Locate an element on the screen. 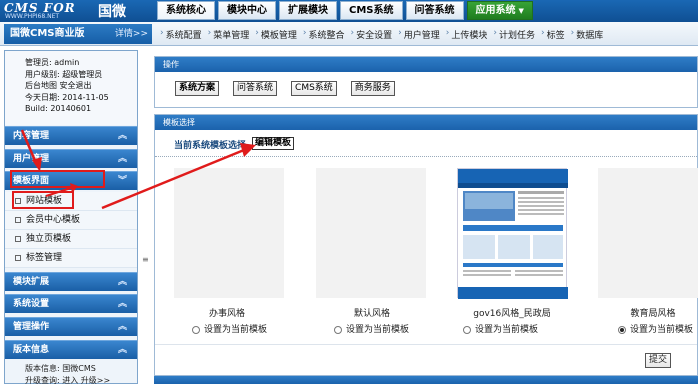  tab-app-system-label: 应用系统 is located at coordinates (495, 10).